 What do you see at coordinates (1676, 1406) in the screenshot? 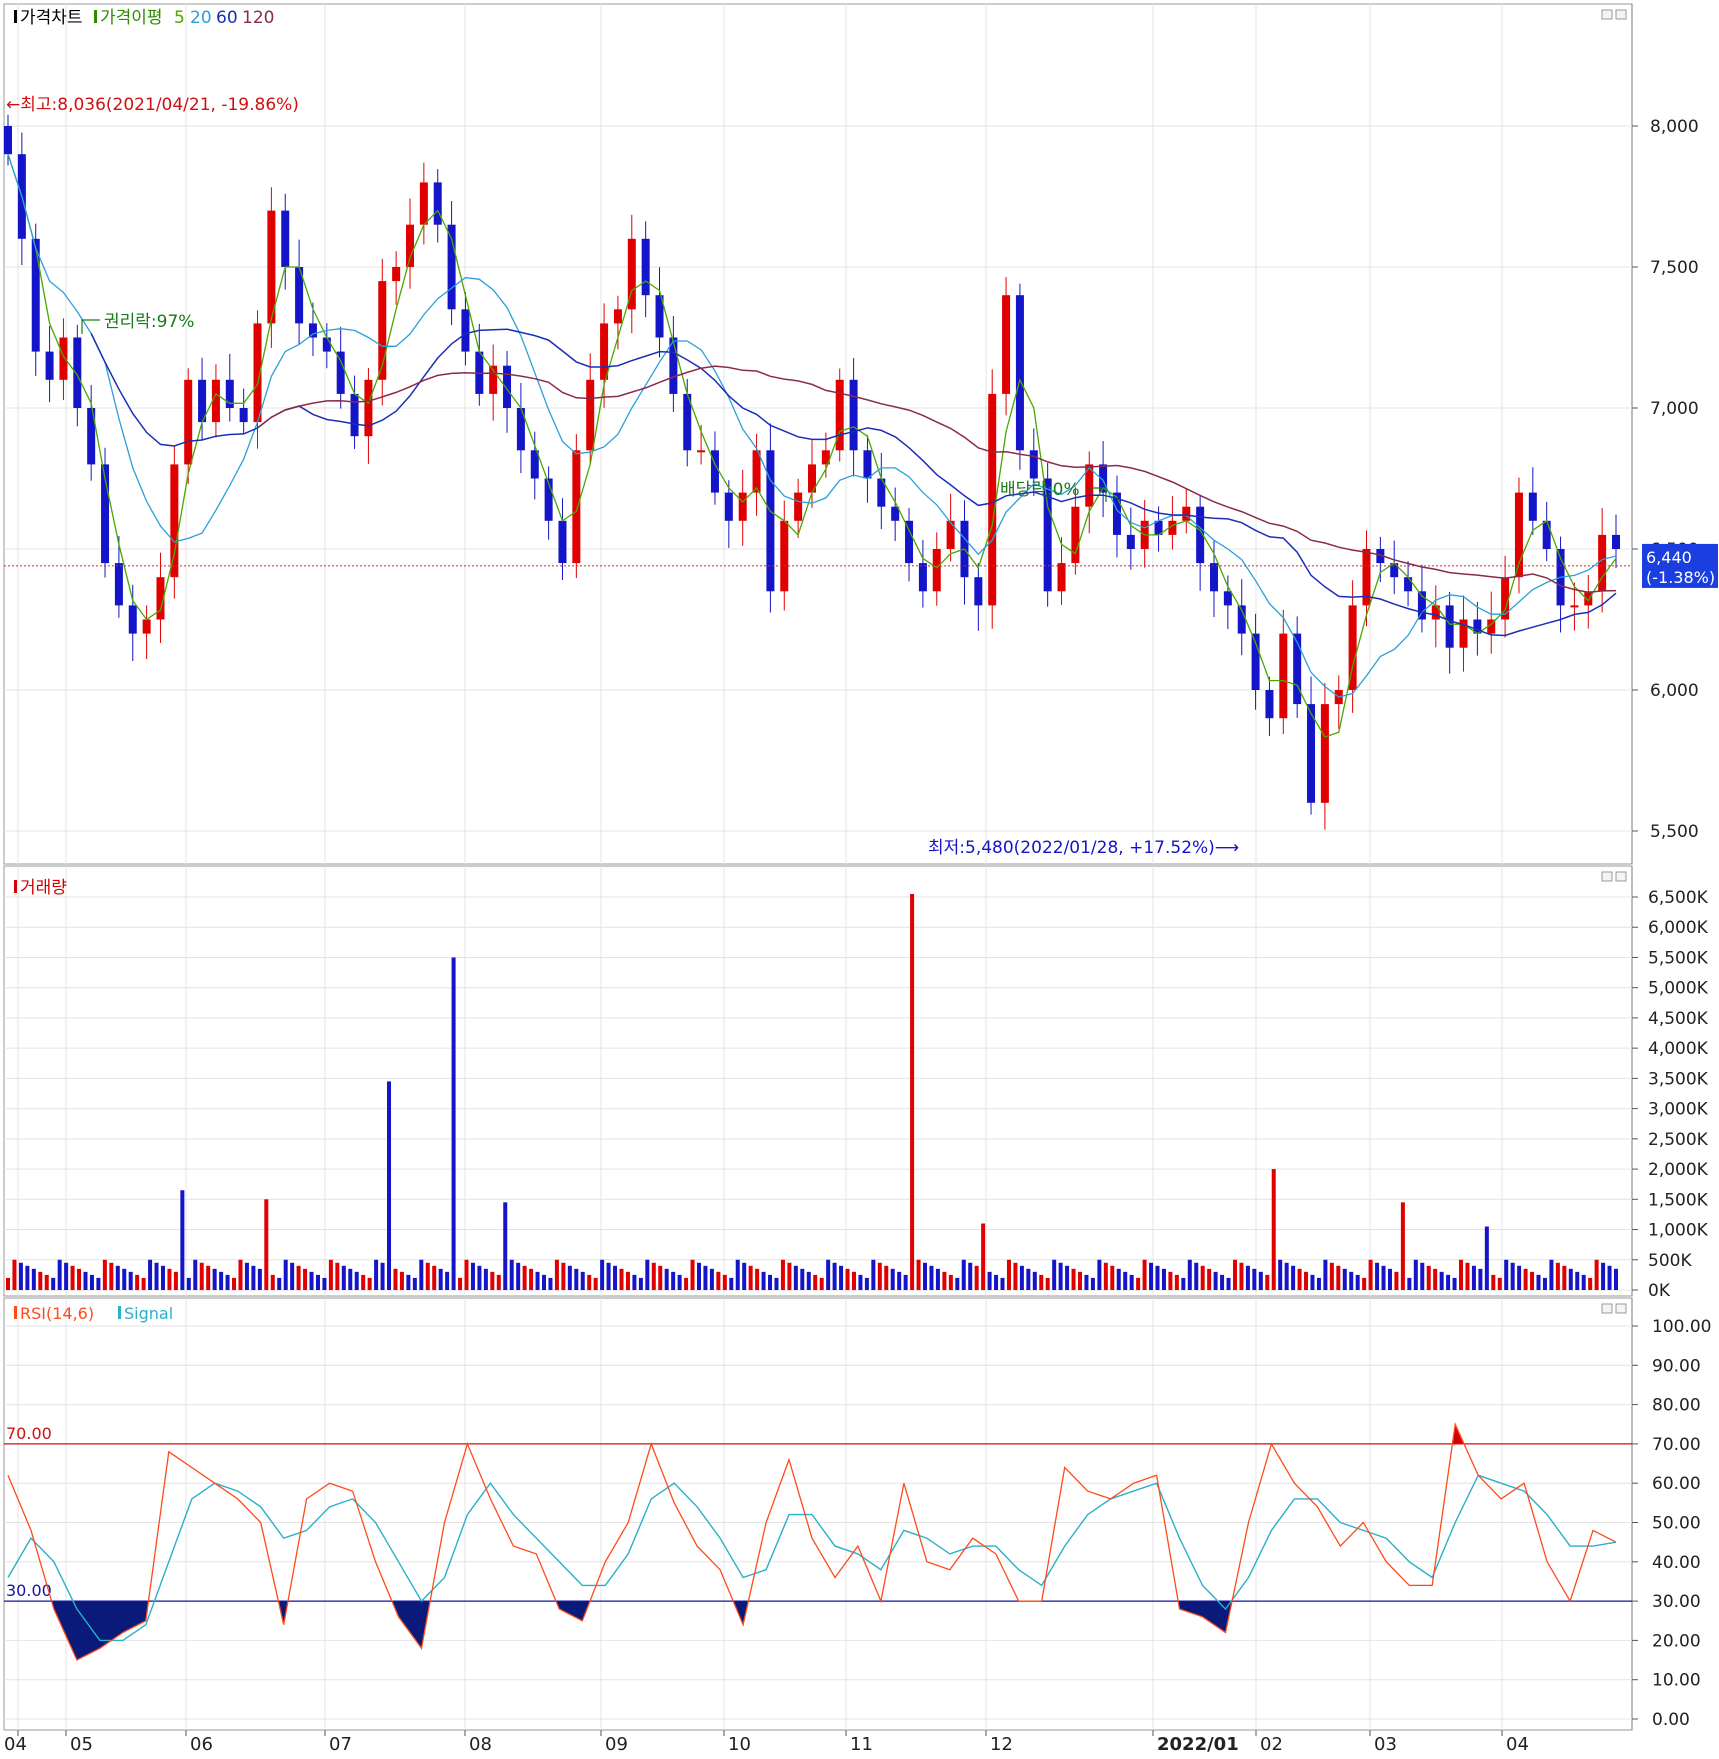
I see `rsi-tick-label: 80.00` at bounding box center [1676, 1406].